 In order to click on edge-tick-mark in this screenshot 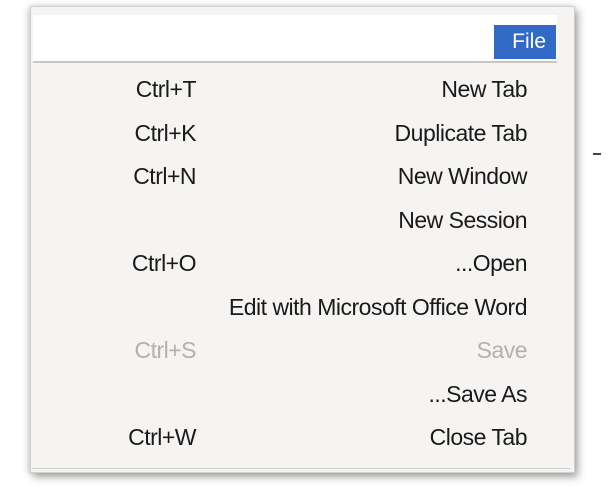, I will do `click(597, 154)`.